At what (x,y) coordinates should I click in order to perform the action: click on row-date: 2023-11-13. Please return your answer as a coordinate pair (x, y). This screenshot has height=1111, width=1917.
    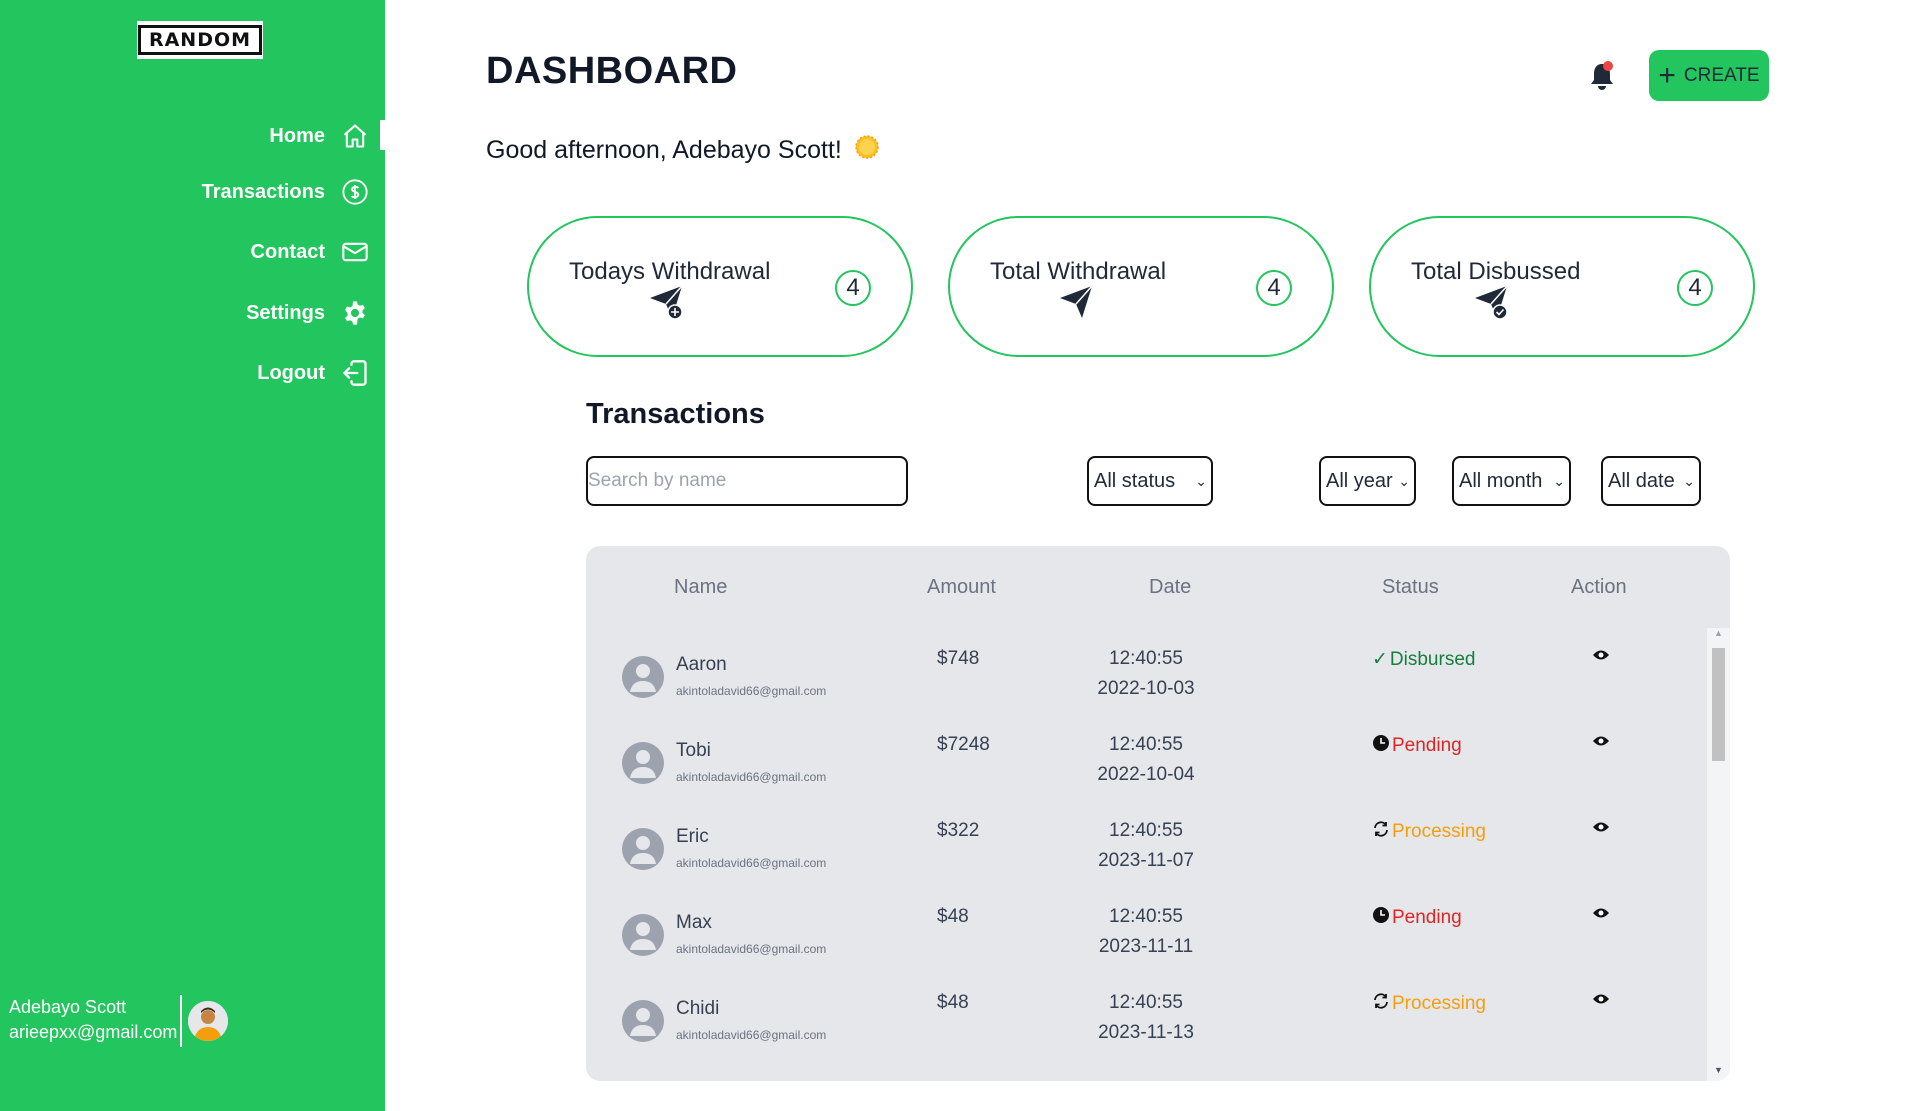
    Looking at the image, I should click on (1146, 1032).